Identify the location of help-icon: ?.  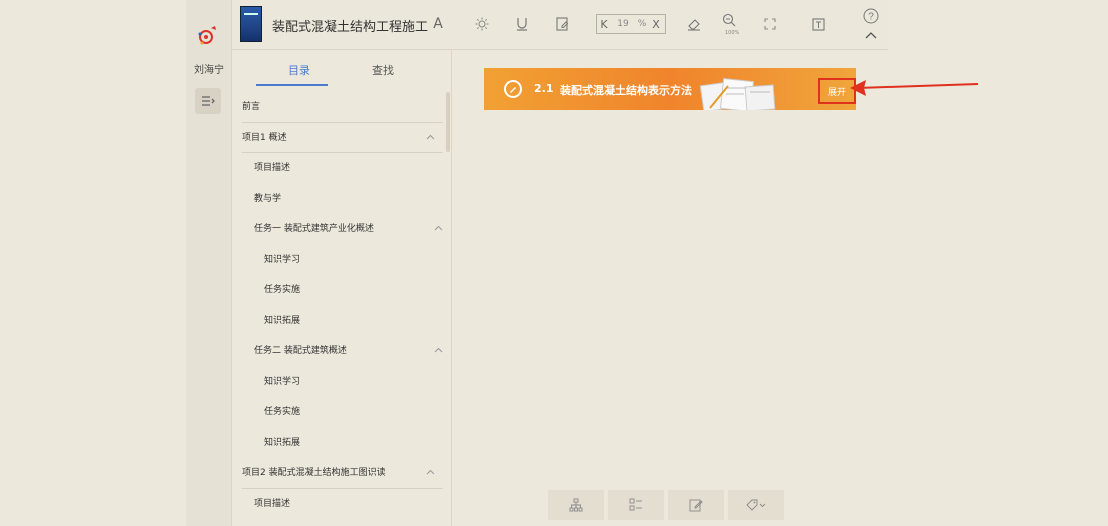
(871, 16).